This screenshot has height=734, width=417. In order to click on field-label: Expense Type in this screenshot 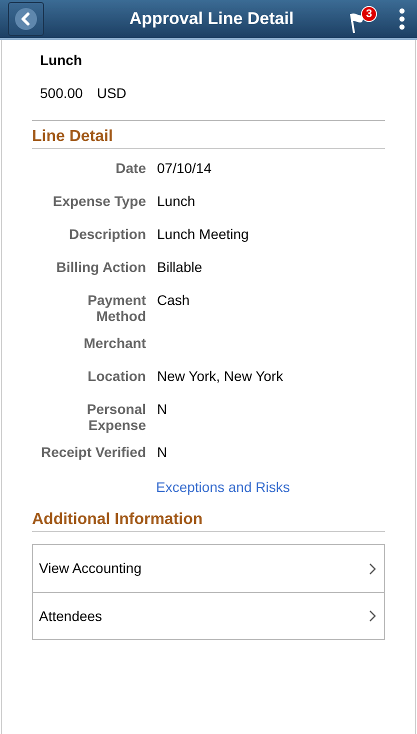, I will do `click(99, 202)`.